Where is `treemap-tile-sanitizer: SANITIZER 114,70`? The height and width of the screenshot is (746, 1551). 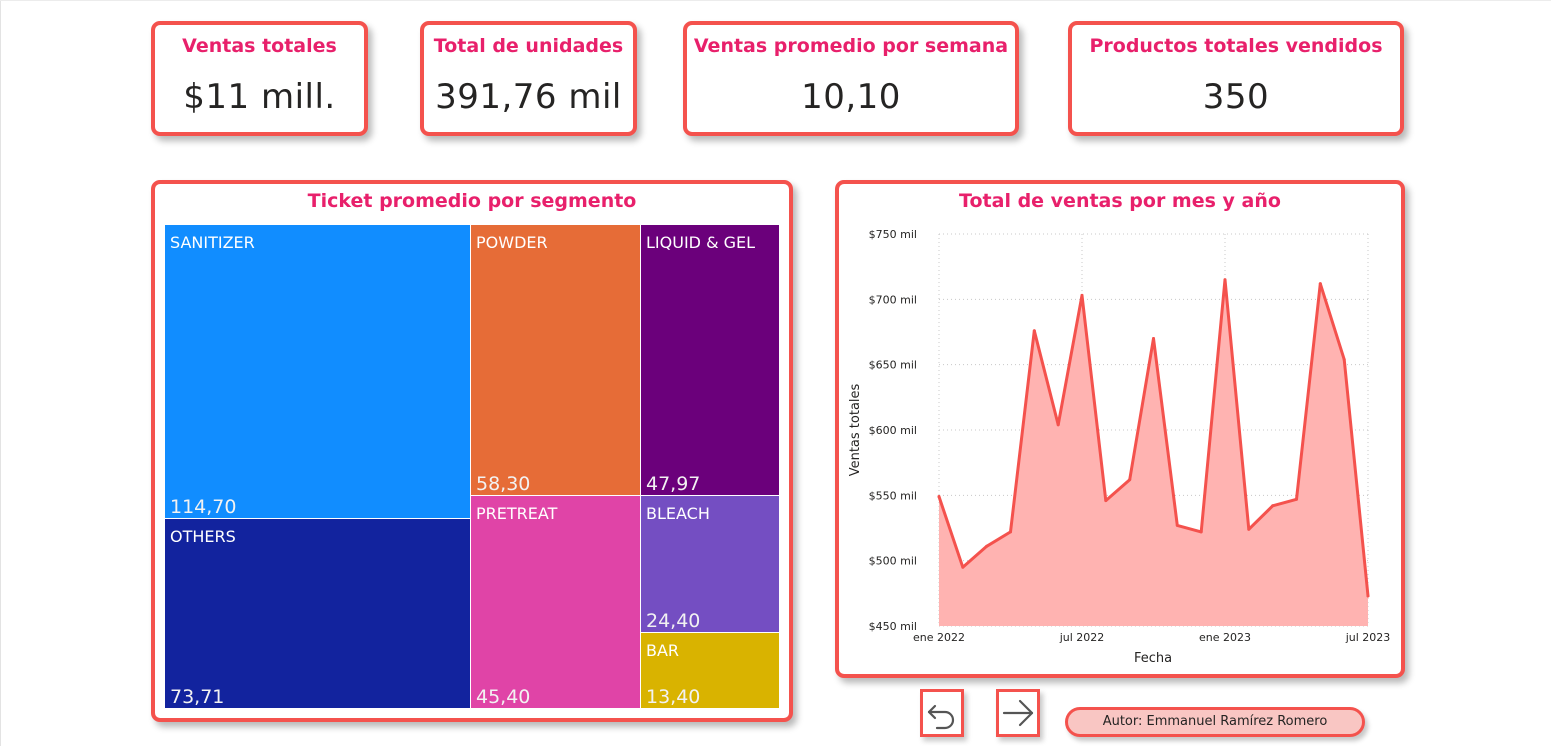 treemap-tile-sanitizer: SANITIZER 114,70 is located at coordinates (317, 371).